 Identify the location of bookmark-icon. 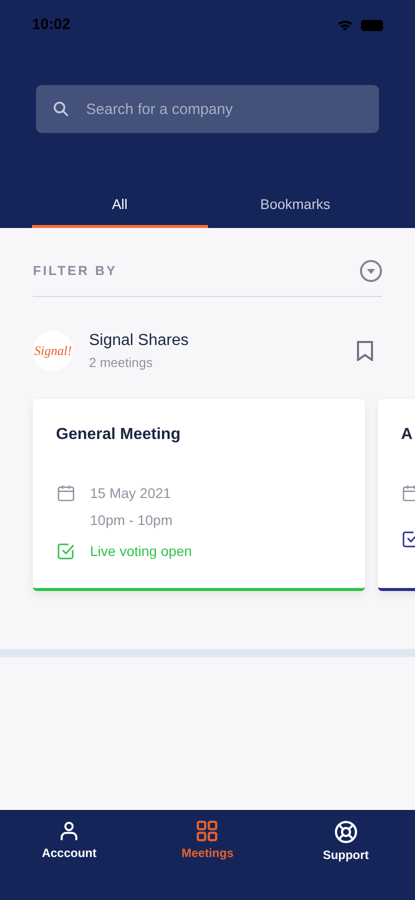
(365, 350).